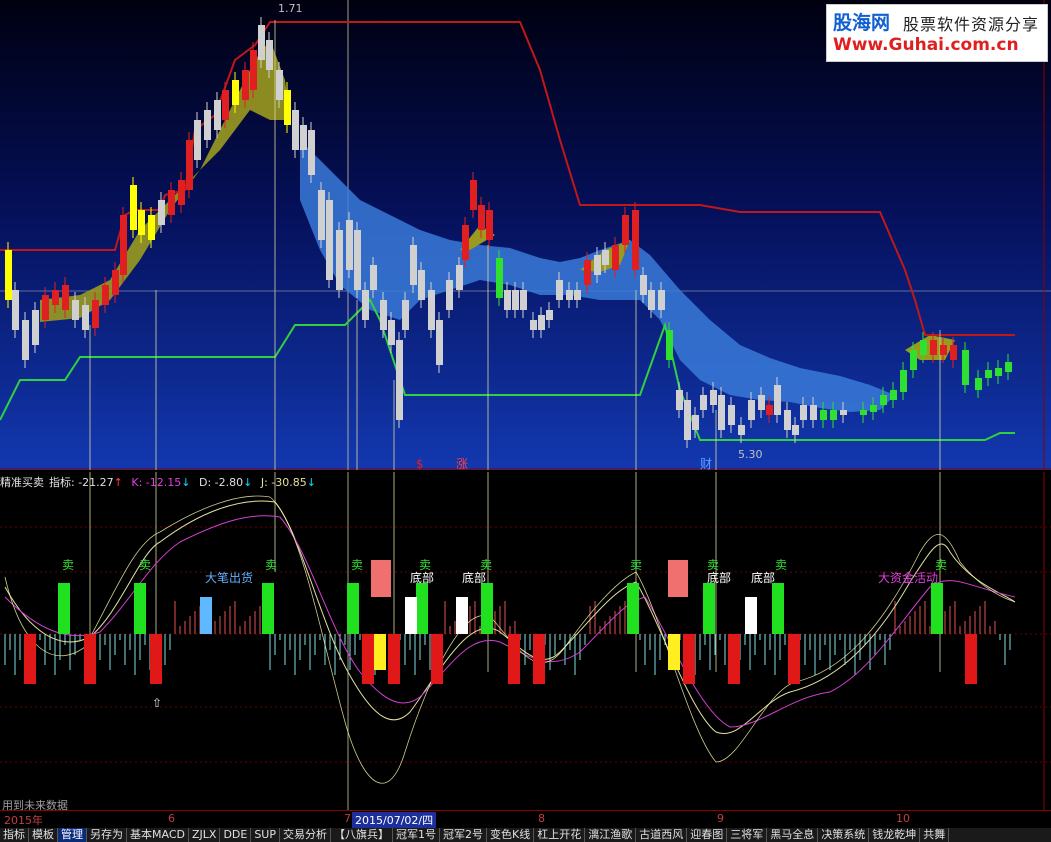 Image resolution: width=1051 pixels, height=842 pixels. What do you see at coordinates (43, 835) in the screenshot?
I see `tab-1: 模板` at bounding box center [43, 835].